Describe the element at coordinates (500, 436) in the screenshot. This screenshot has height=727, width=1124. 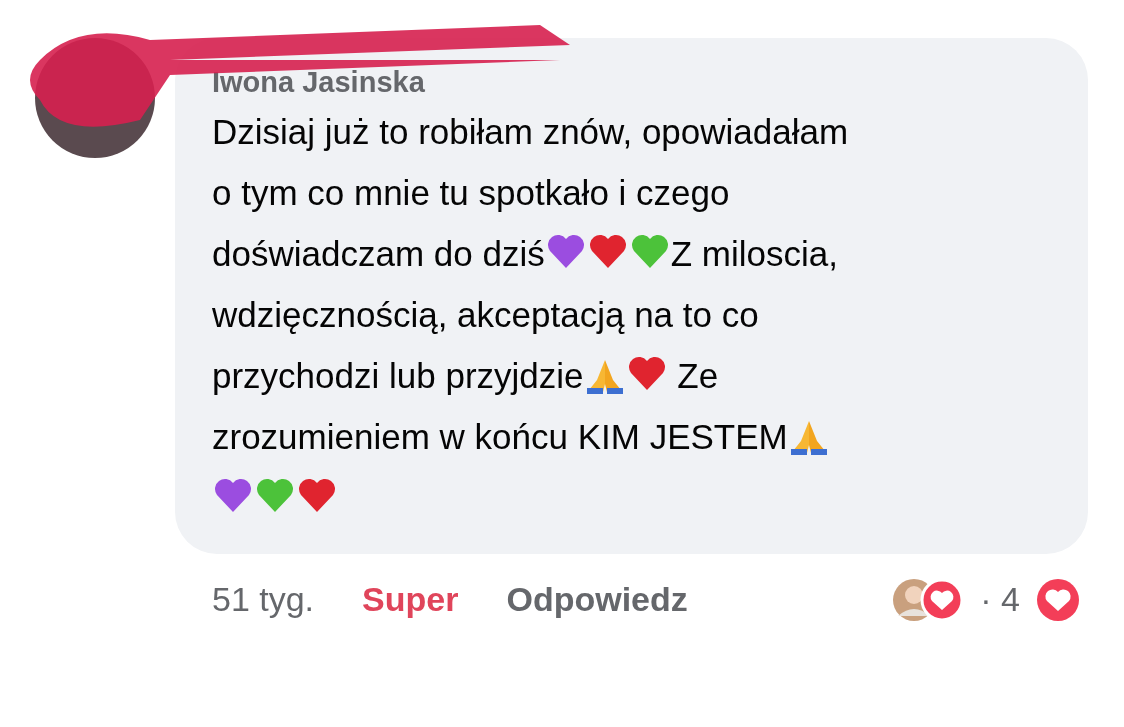
I see `comment-text: zrozumieniem w końcu KIM JESTEM` at that location.